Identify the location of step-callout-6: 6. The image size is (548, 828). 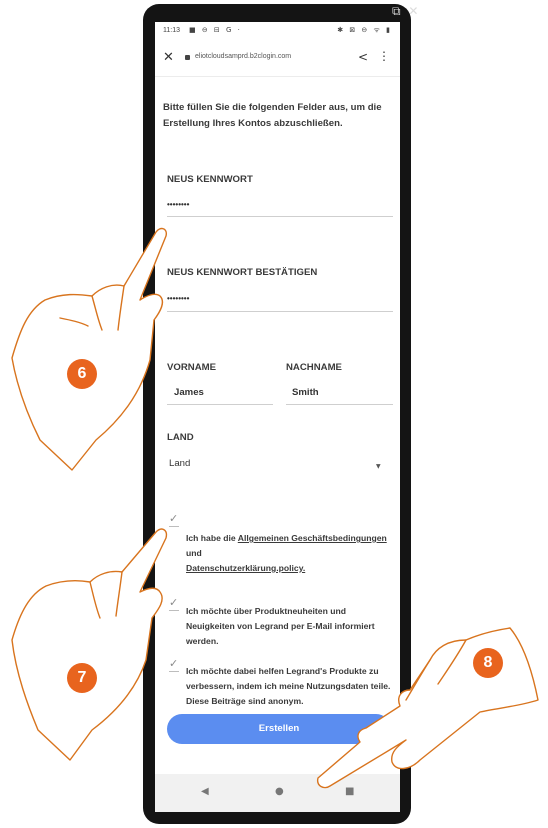
(82, 374).